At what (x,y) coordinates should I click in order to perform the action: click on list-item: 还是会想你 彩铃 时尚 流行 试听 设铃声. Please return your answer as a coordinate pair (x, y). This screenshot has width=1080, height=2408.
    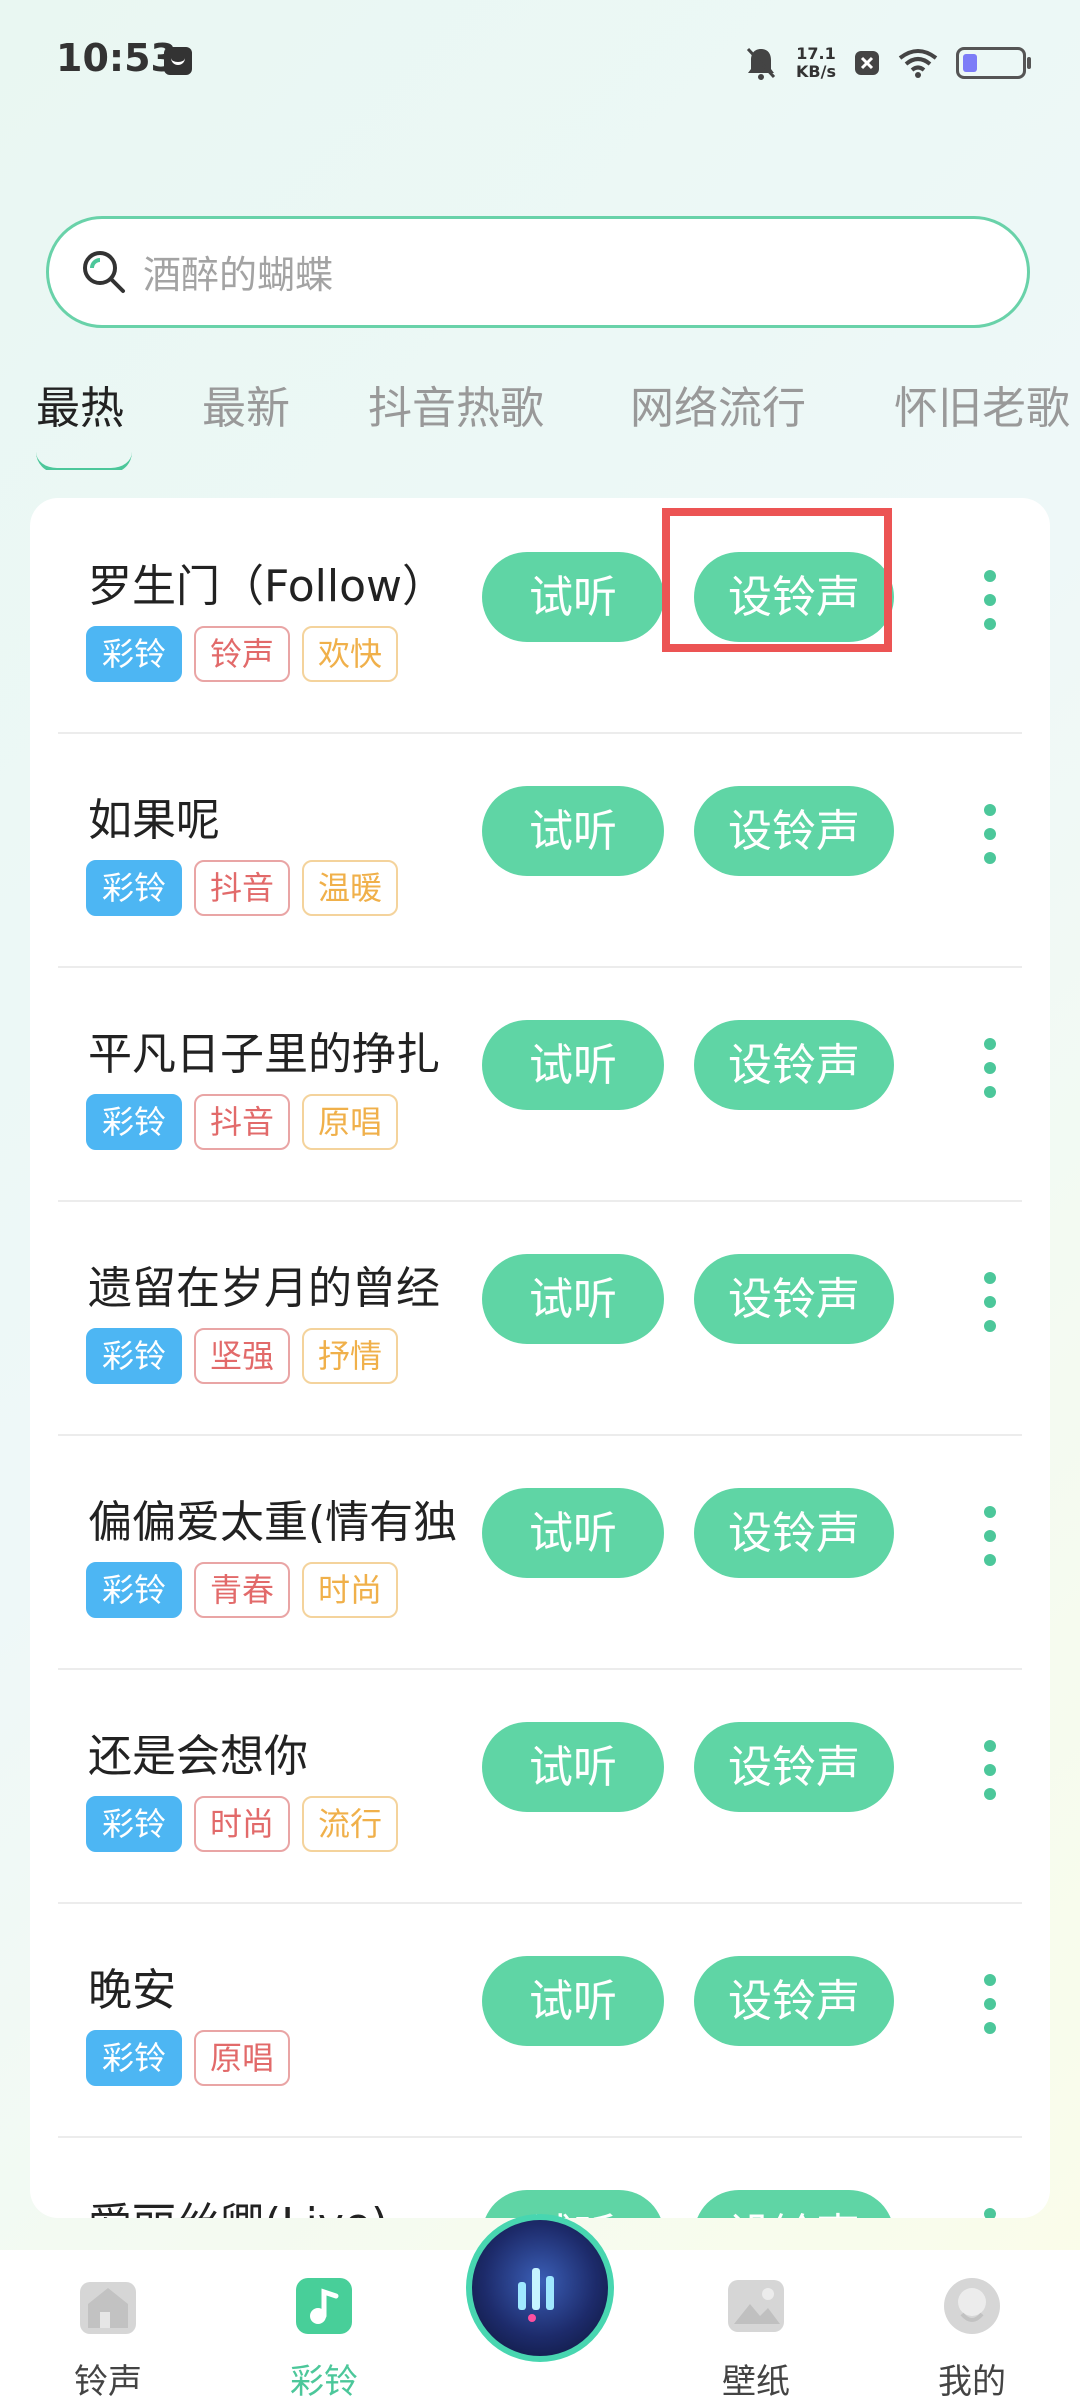
    Looking at the image, I should click on (540, 1786).